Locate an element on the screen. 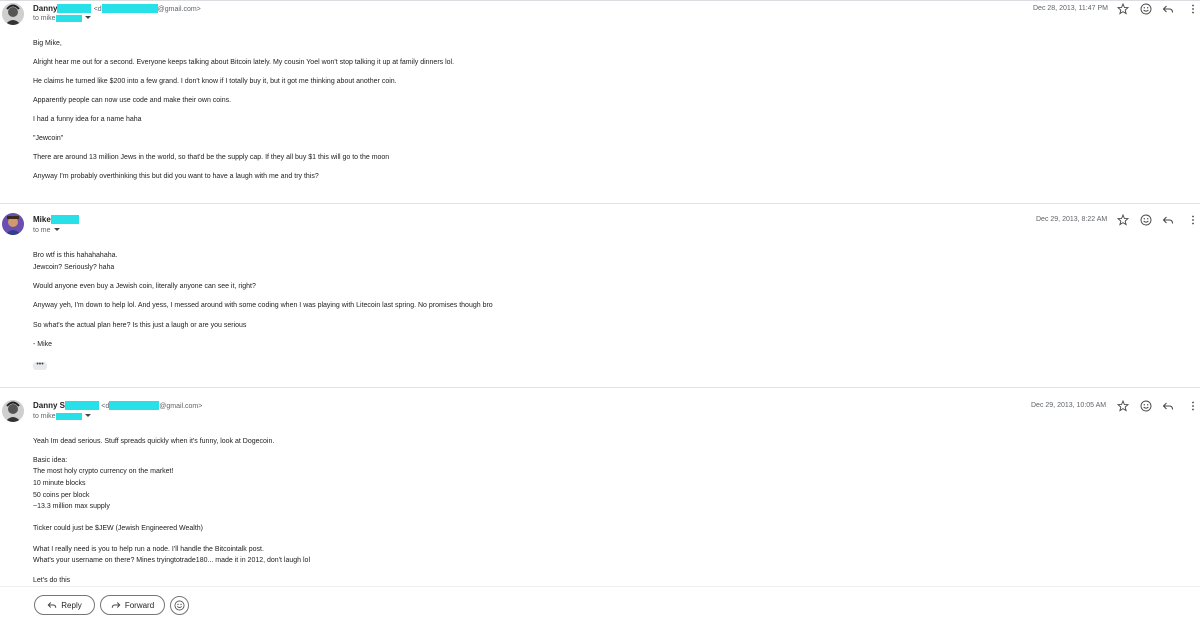 This screenshot has width=1200, height=619. message-date: Dec 28, 2013, 11:47 PM is located at coordinates (1070, 8).